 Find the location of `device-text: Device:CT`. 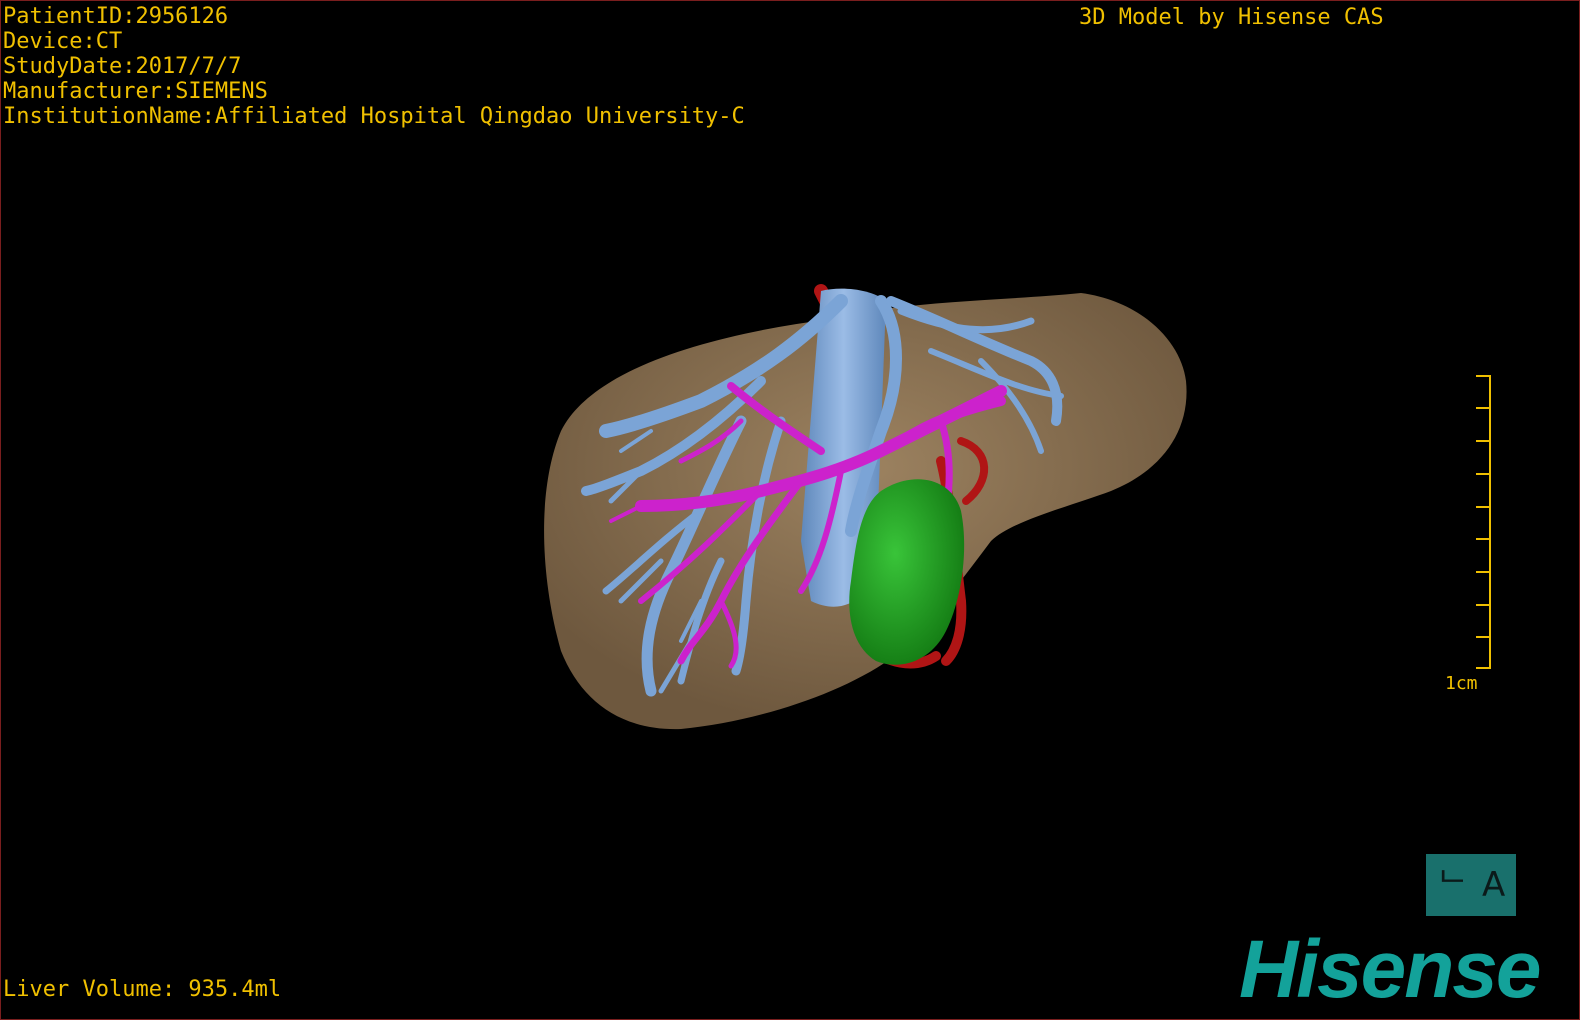

device-text: Device:CT is located at coordinates (63, 41).